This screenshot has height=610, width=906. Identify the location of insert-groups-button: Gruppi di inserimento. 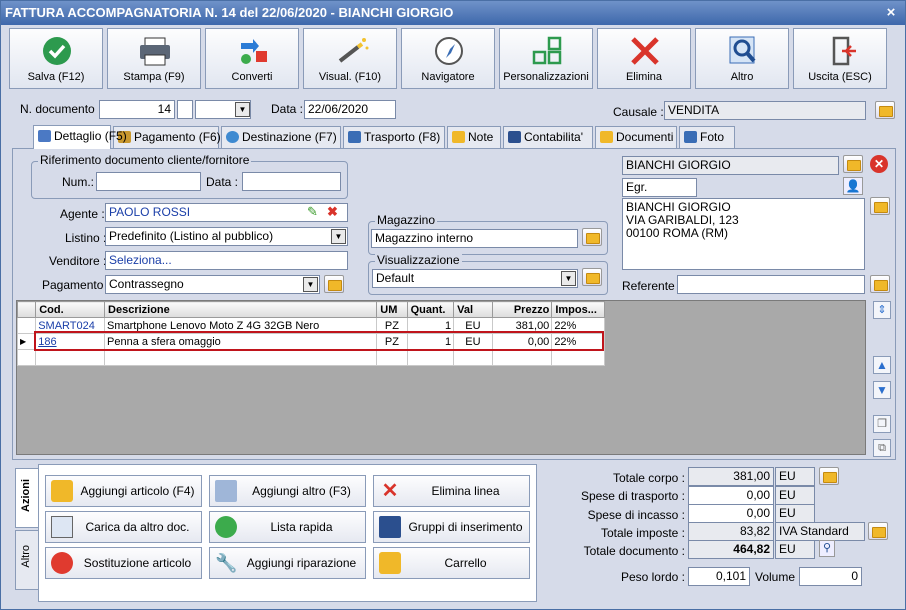
(451, 527).